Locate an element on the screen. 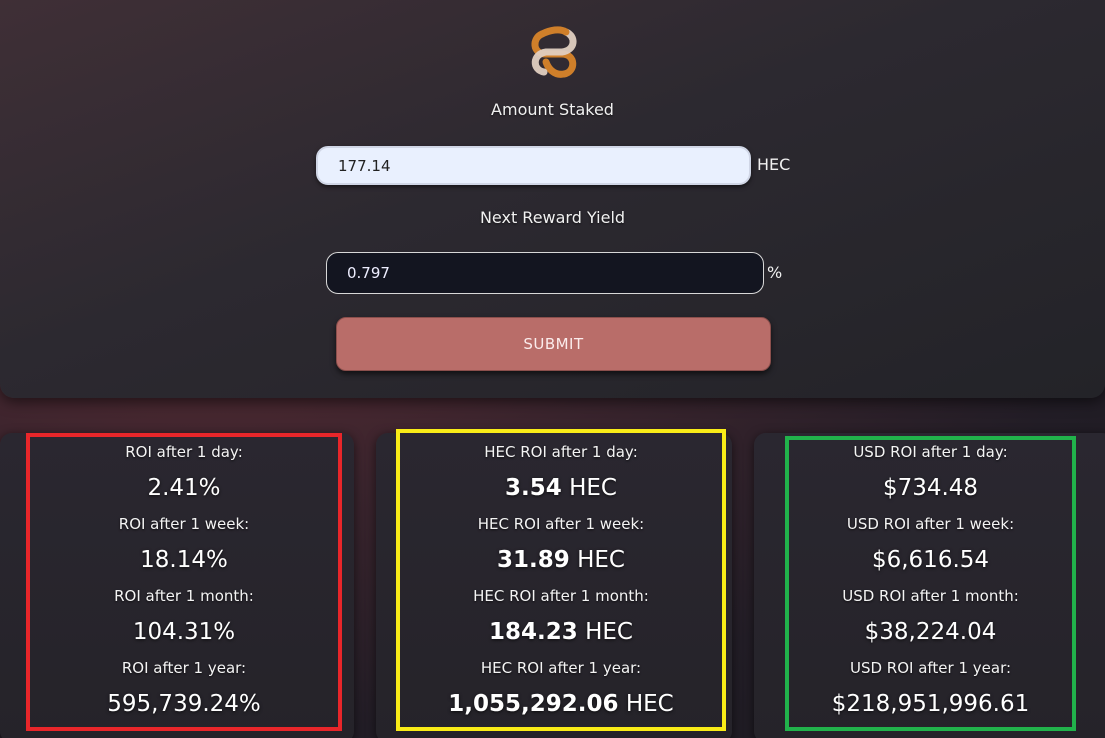  roi-week-label: ROI after 1 week: is located at coordinates (184, 524).